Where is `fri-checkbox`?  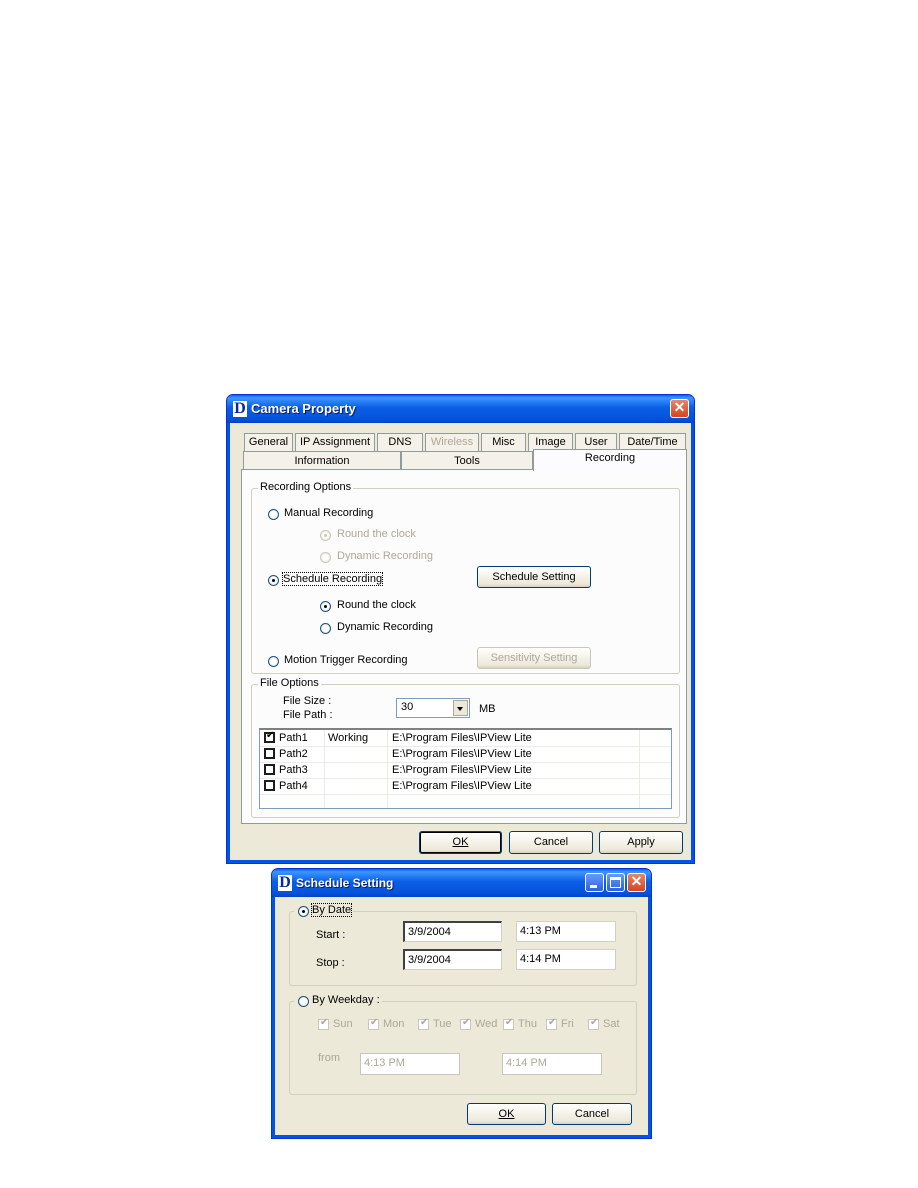
fri-checkbox is located at coordinates (551, 1023).